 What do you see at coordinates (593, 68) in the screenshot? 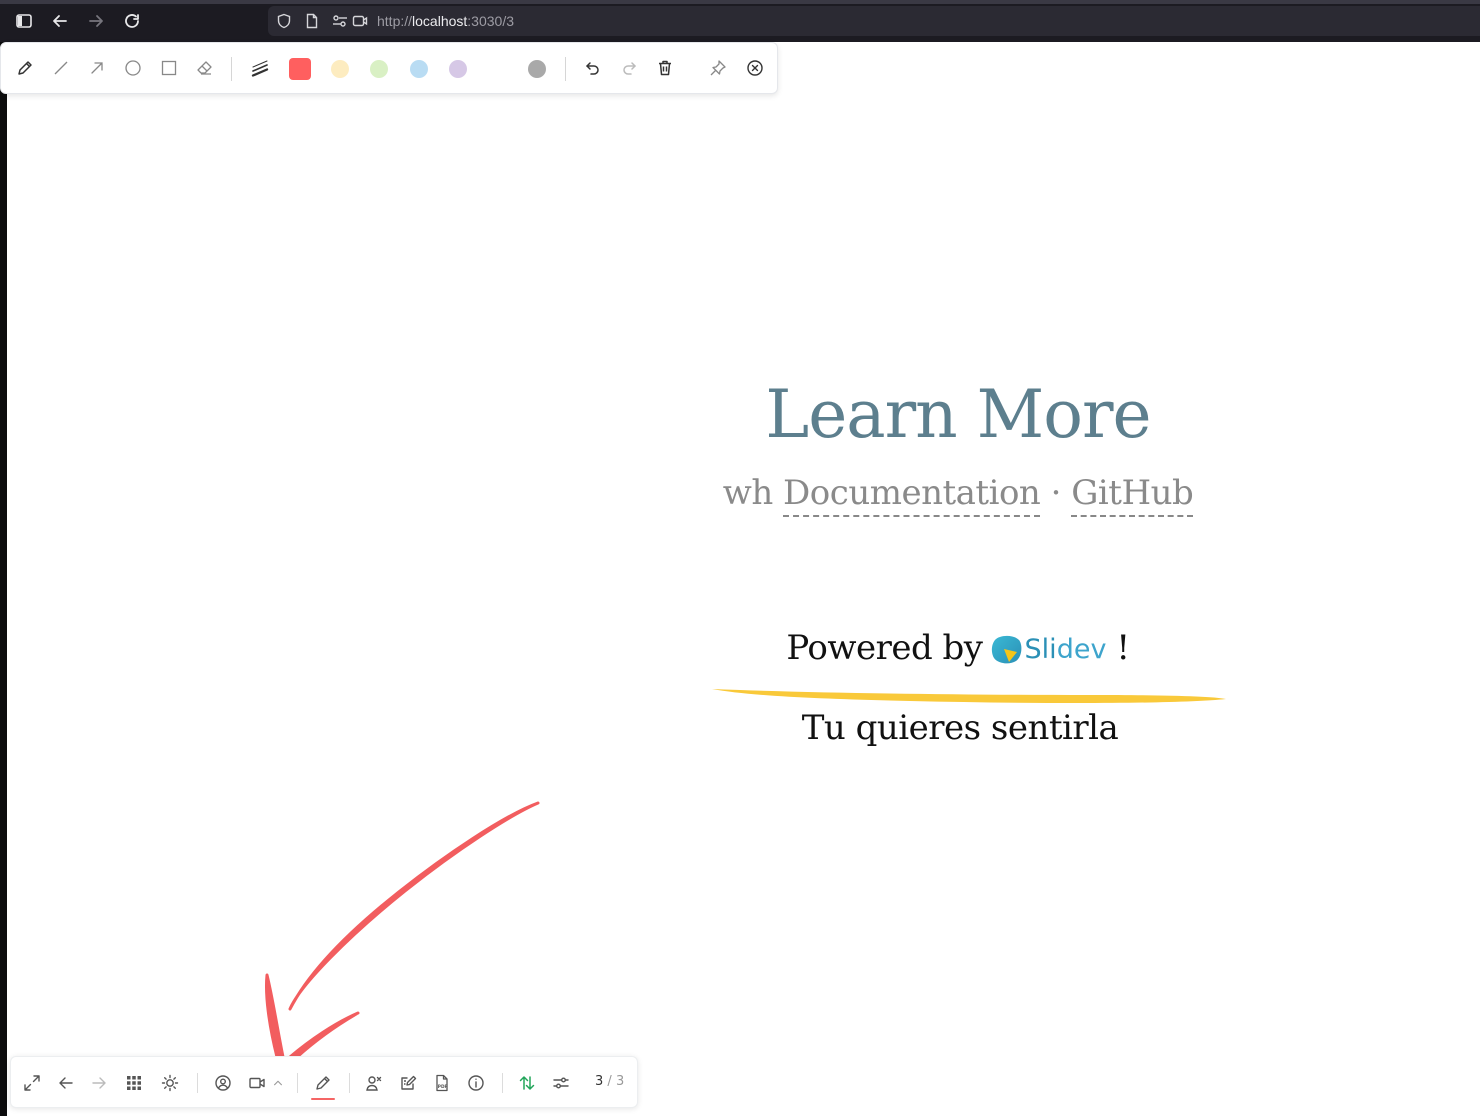
I see `undo-icon` at bounding box center [593, 68].